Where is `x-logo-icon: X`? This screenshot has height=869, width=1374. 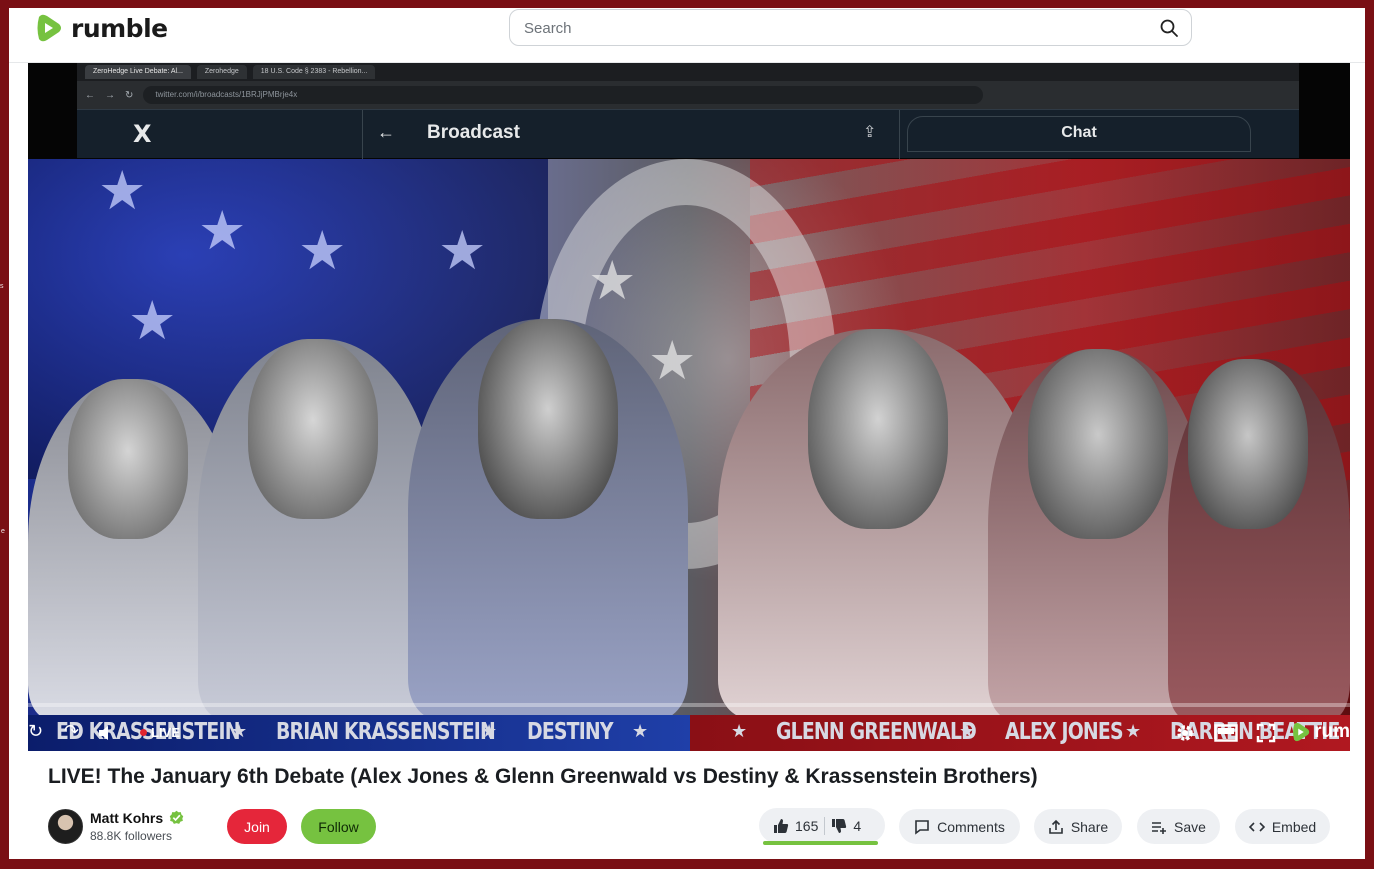 x-logo-icon: X is located at coordinates (142, 134).